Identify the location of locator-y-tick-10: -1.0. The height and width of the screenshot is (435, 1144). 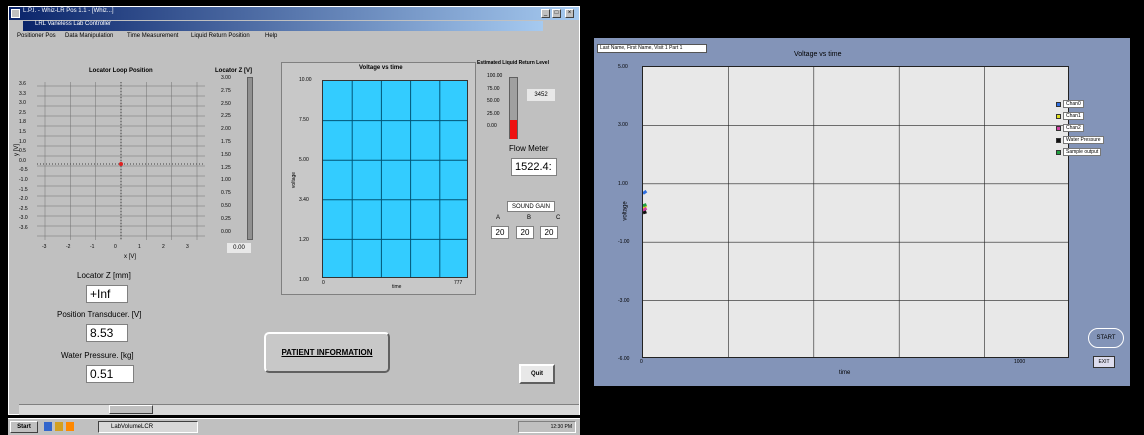
(23, 180).